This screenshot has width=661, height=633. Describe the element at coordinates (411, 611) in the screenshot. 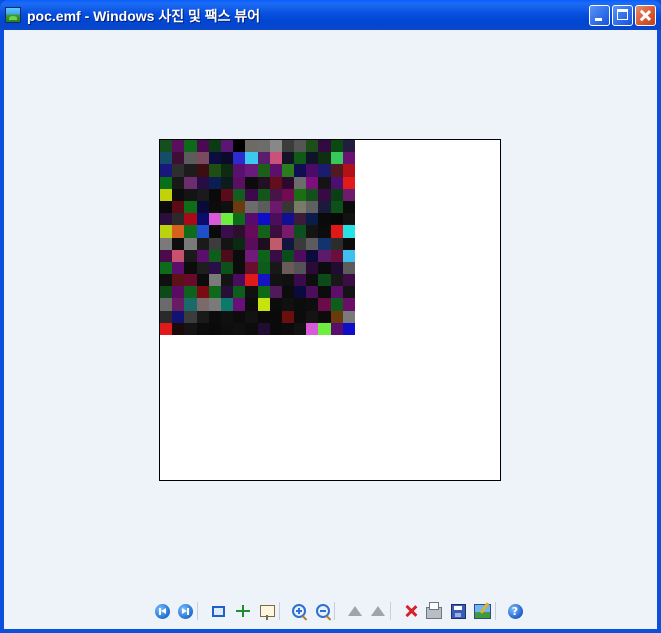

I see `delete-button` at that location.